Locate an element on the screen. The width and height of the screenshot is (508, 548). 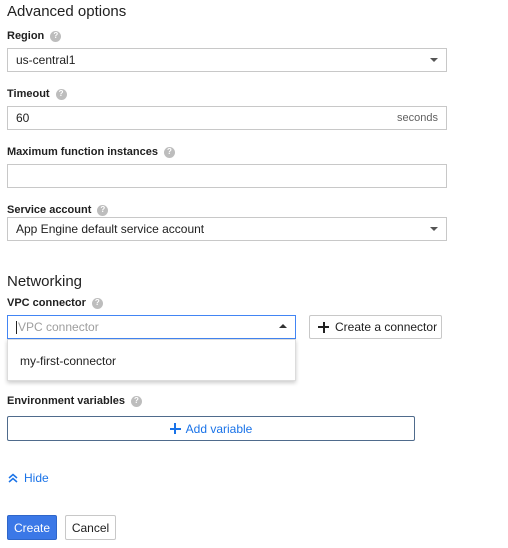
create-button: Create is located at coordinates (32, 527).